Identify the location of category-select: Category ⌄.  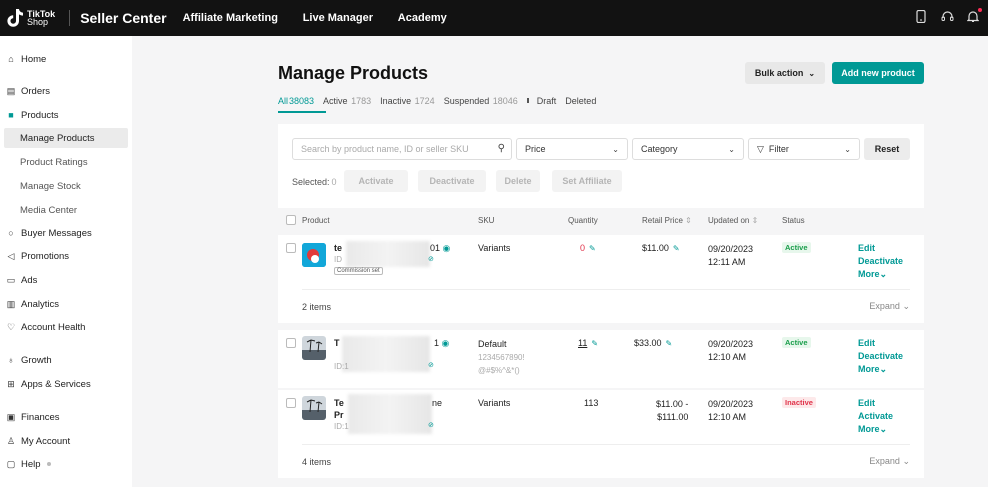
(688, 149).